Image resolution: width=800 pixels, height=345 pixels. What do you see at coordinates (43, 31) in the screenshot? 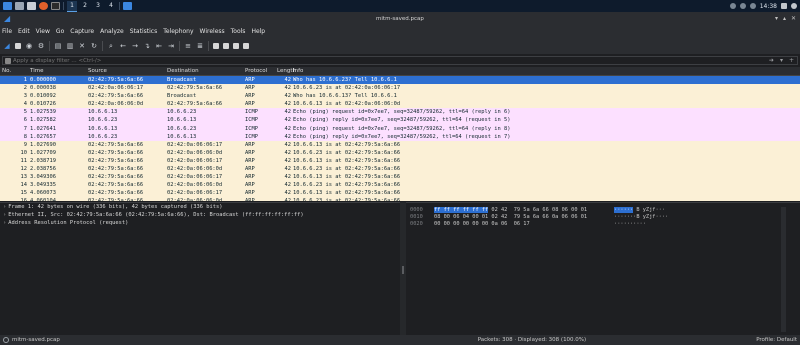
I see `menu-view: View` at bounding box center [43, 31].